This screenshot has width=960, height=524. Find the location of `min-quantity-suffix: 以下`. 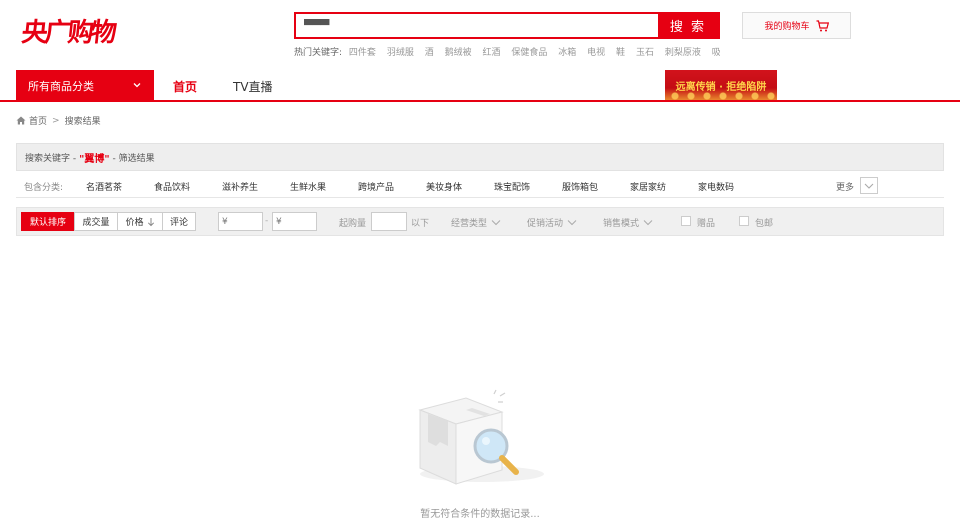

min-quantity-suffix: 以下 is located at coordinates (420, 224).